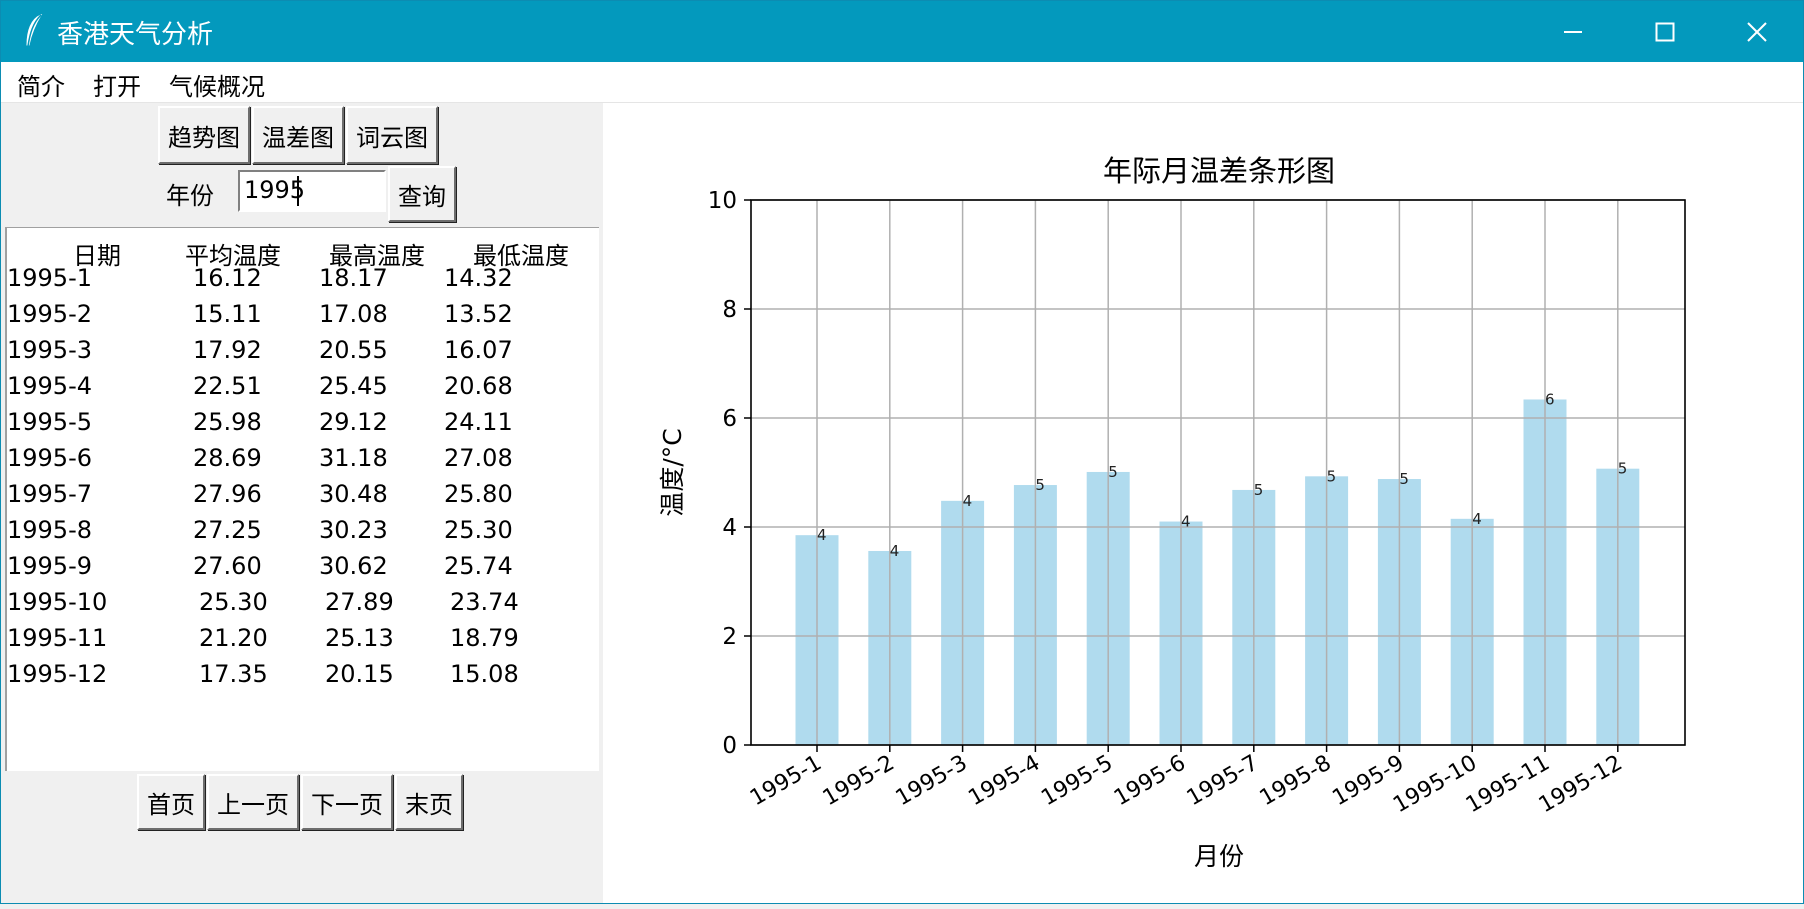 The height and width of the screenshot is (909, 1804). Describe the element at coordinates (302, 387) in the screenshot. I see `table-row: 1995-4 22.51 25.45 20.68` at that location.